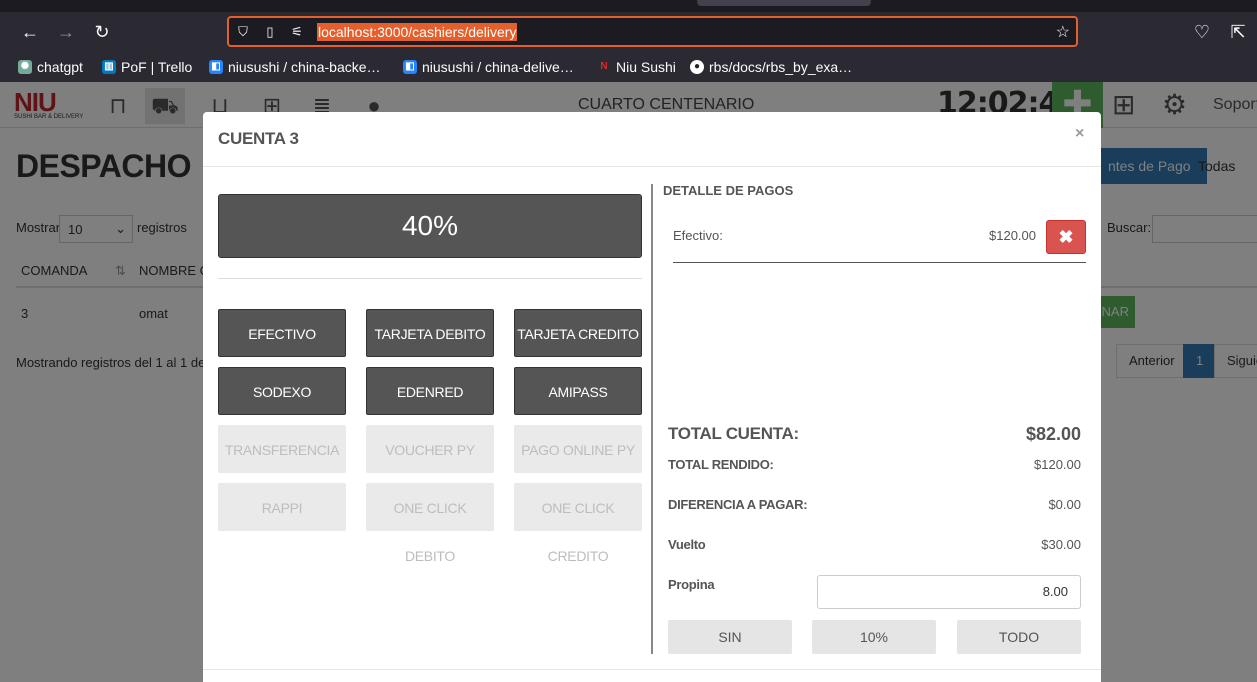 Image resolution: width=1257 pixels, height=682 pixels. I want to click on pay-efectivo-button: EFECTIVO, so click(282, 333).